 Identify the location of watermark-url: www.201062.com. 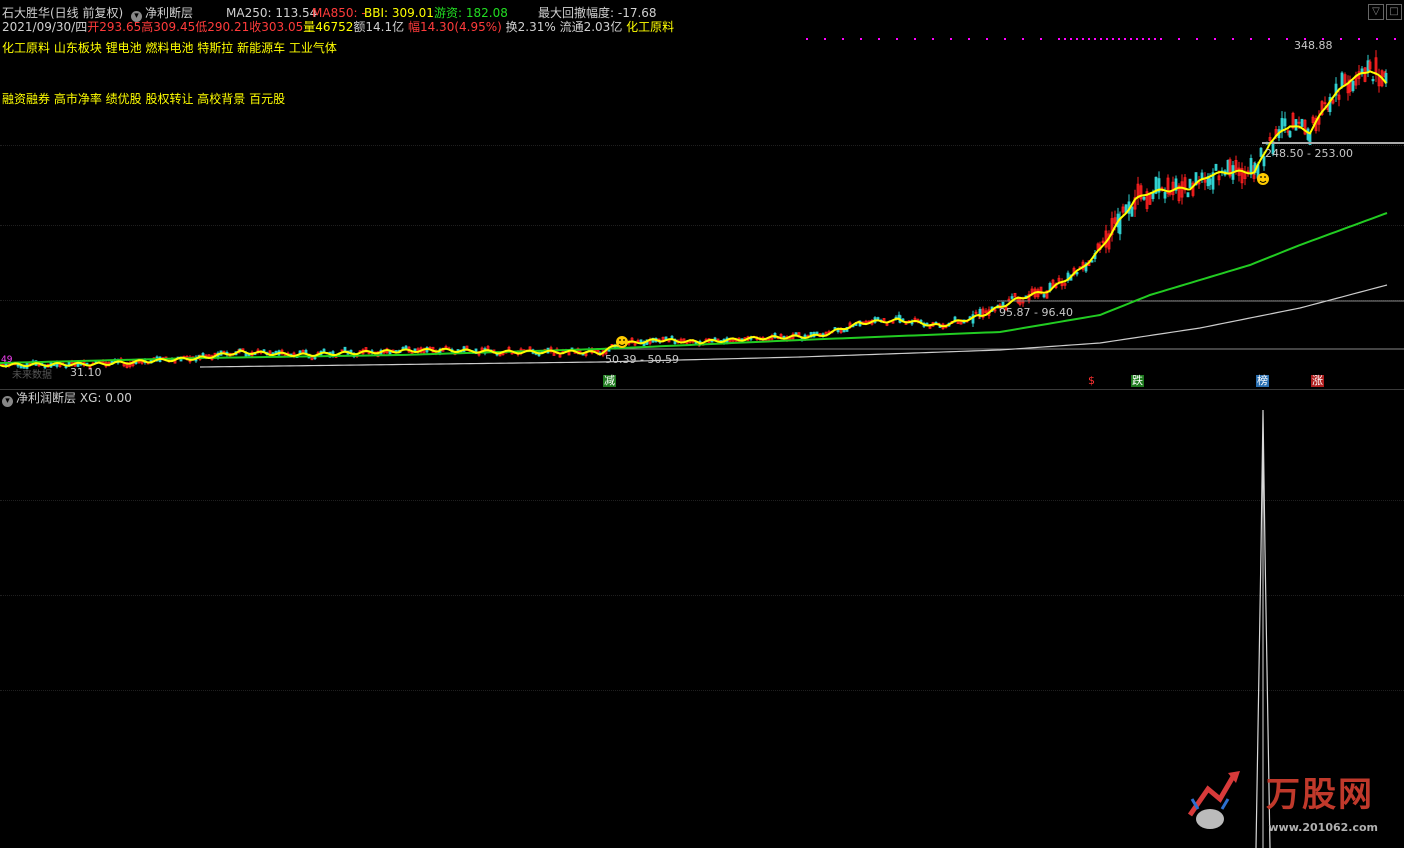
(1323, 827).